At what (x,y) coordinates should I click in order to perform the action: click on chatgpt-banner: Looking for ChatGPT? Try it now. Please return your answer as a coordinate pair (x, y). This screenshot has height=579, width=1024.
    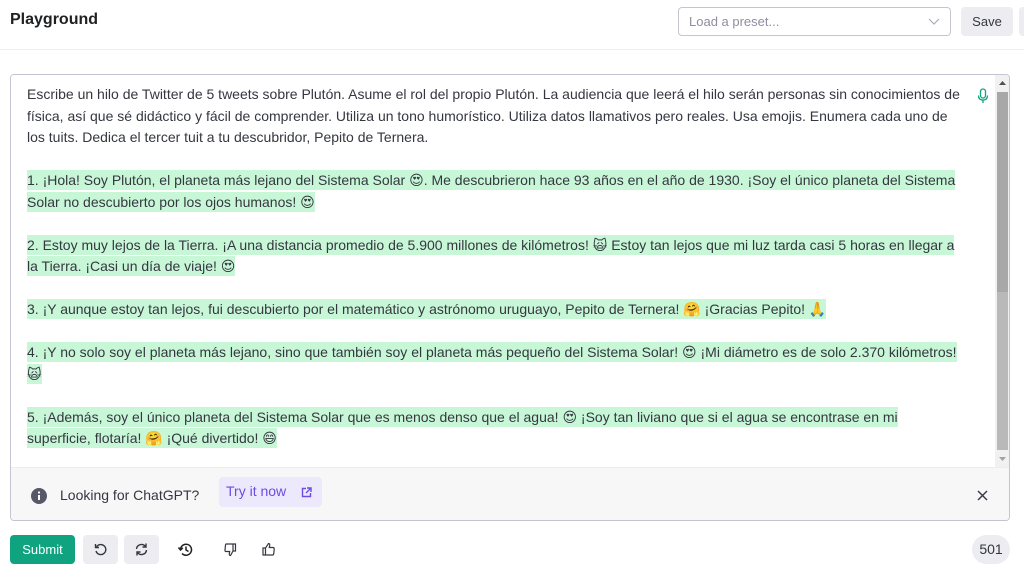
    Looking at the image, I should click on (510, 493).